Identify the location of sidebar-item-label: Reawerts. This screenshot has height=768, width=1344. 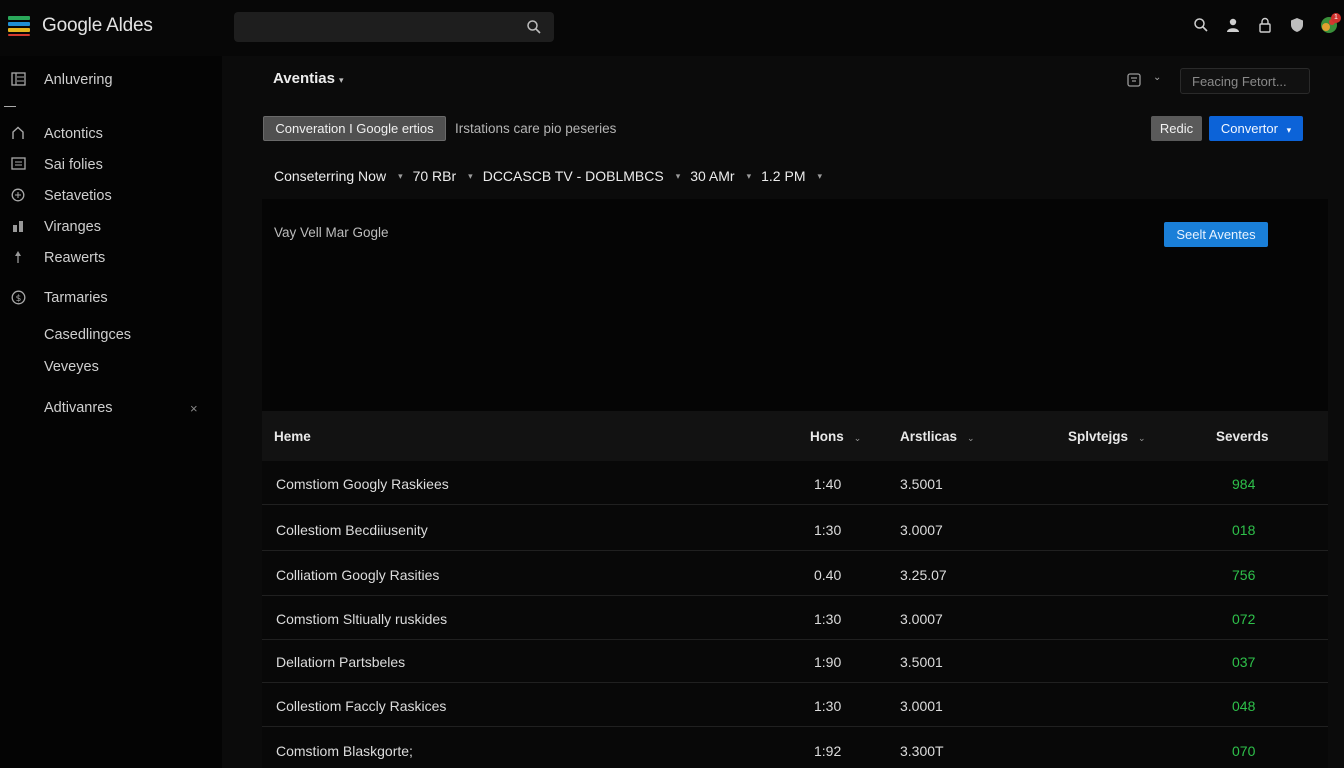
(75, 258).